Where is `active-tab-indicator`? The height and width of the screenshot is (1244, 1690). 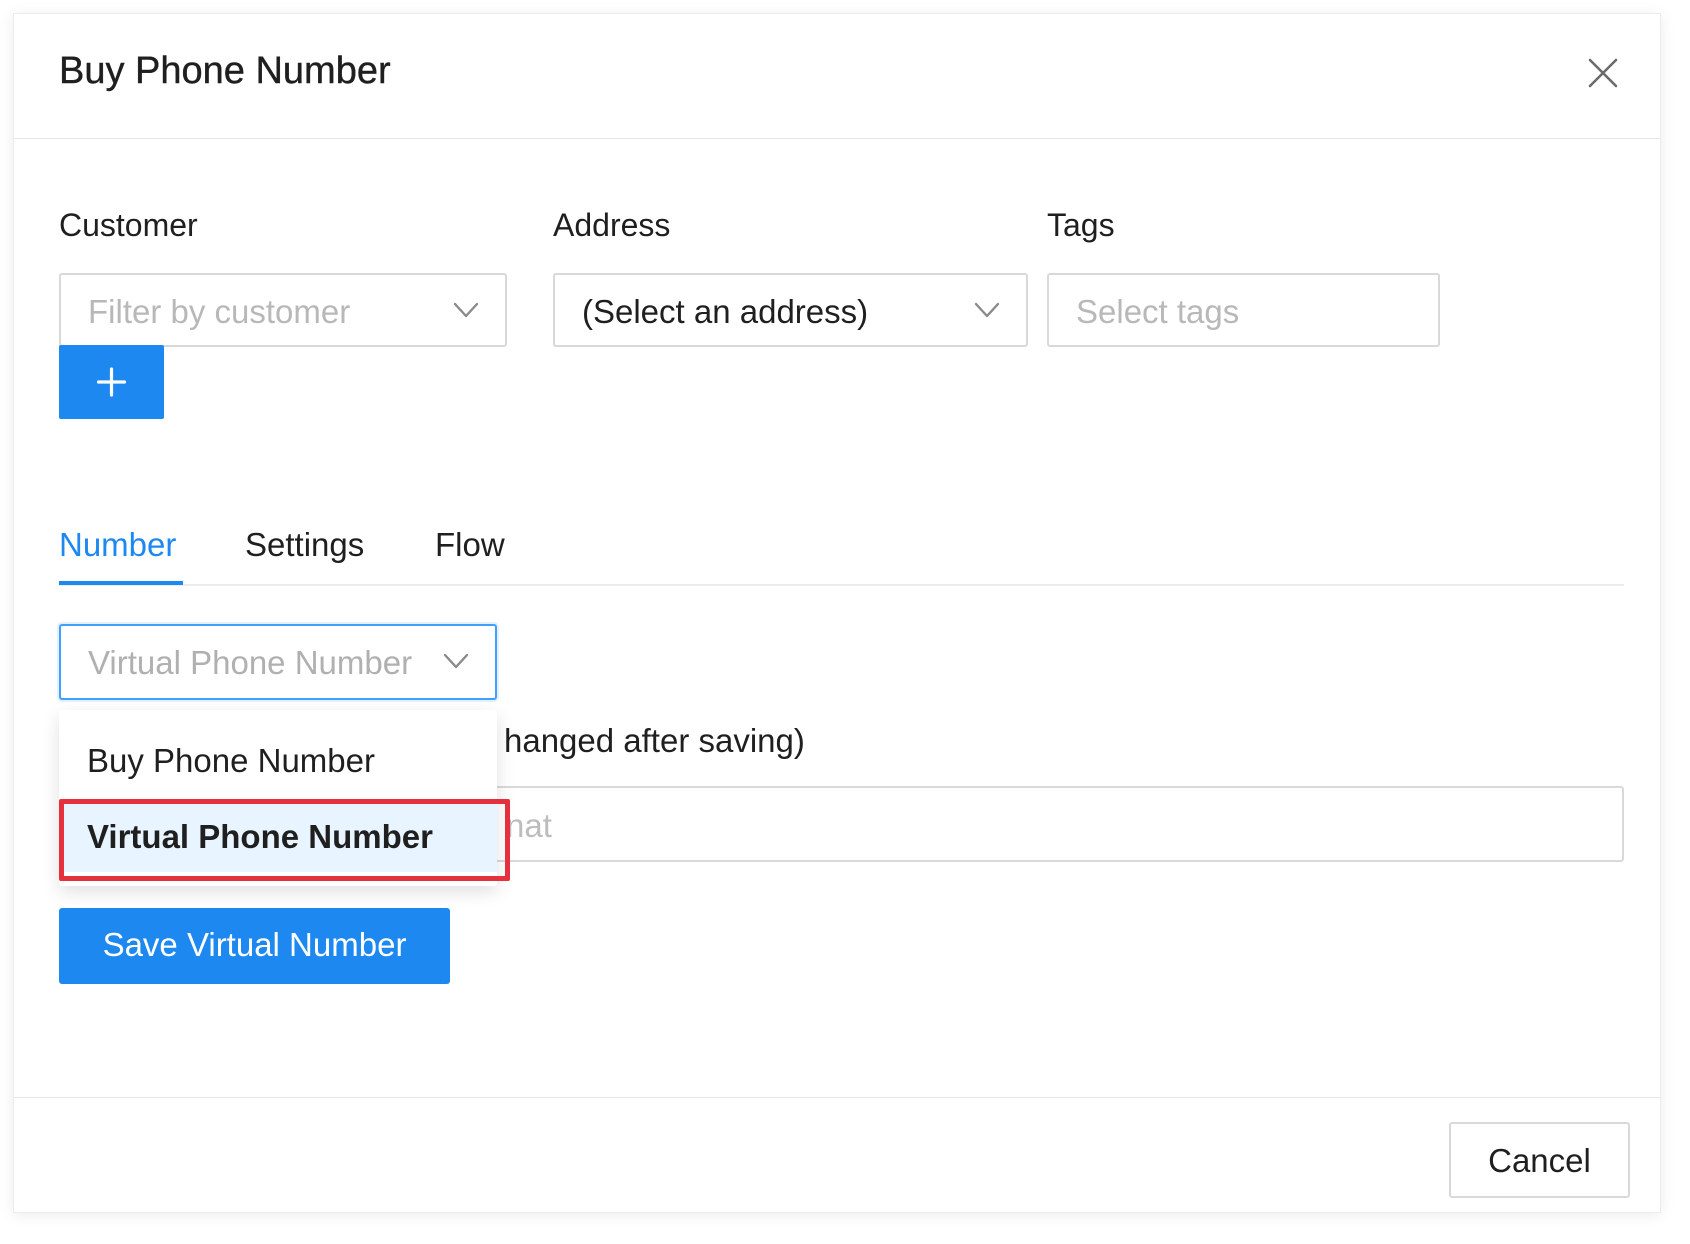
active-tab-indicator is located at coordinates (121, 583).